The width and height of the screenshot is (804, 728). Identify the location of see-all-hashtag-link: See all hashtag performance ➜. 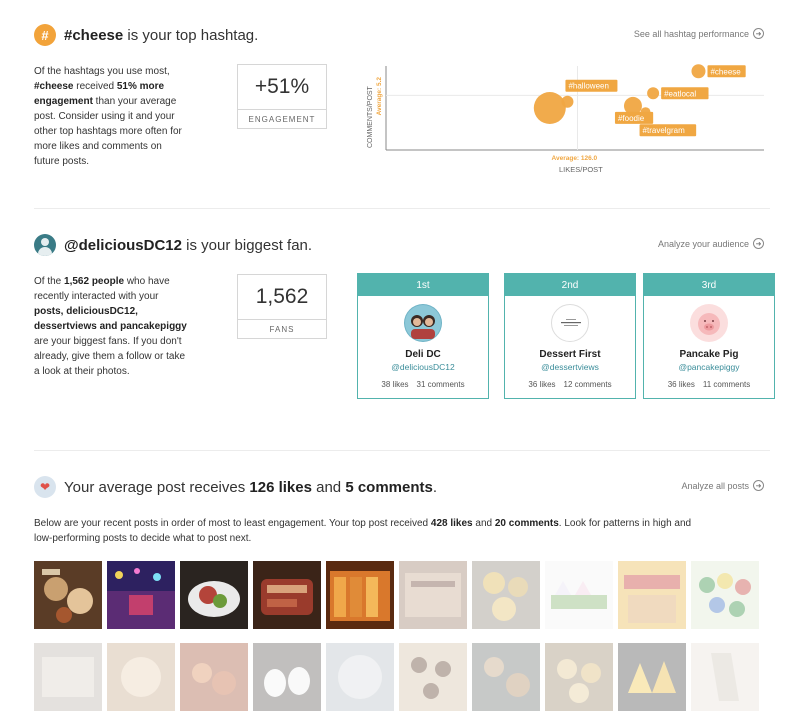
(699, 33).